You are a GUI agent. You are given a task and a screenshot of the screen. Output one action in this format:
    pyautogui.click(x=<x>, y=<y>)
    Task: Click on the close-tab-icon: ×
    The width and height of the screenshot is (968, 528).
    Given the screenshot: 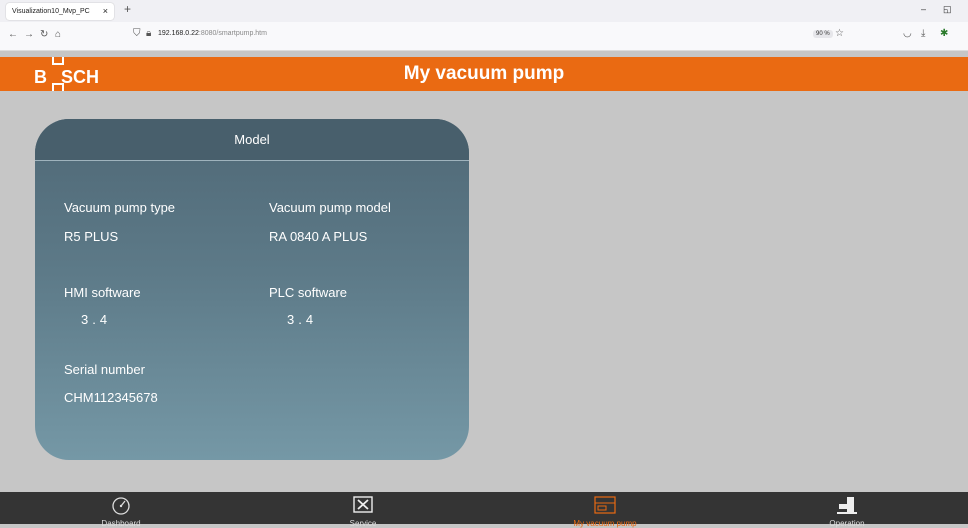 What is the action you would take?
    pyautogui.click(x=105, y=11)
    